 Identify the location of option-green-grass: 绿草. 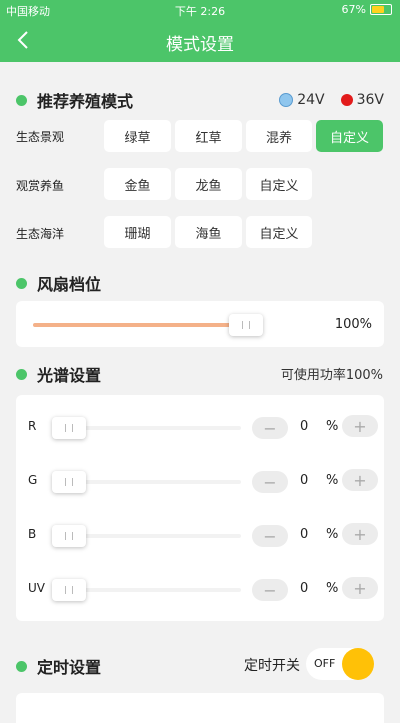
(137, 136).